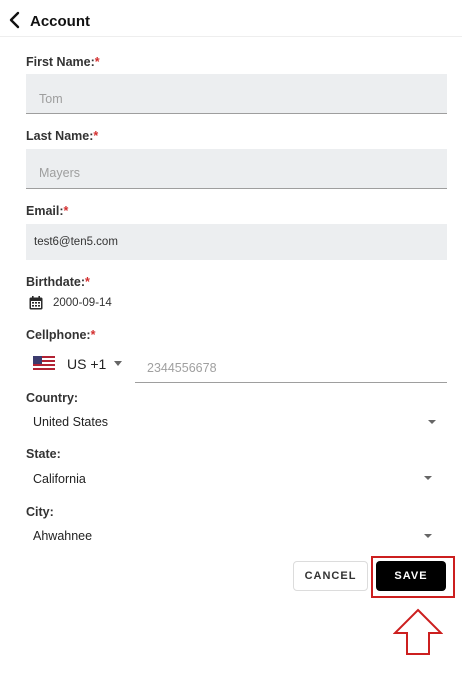 The width and height of the screenshot is (462, 685). What do you see at coordinates (432, 422) in the screenshot?
I see `country-caret-icon` at bounding box center [432, 422].